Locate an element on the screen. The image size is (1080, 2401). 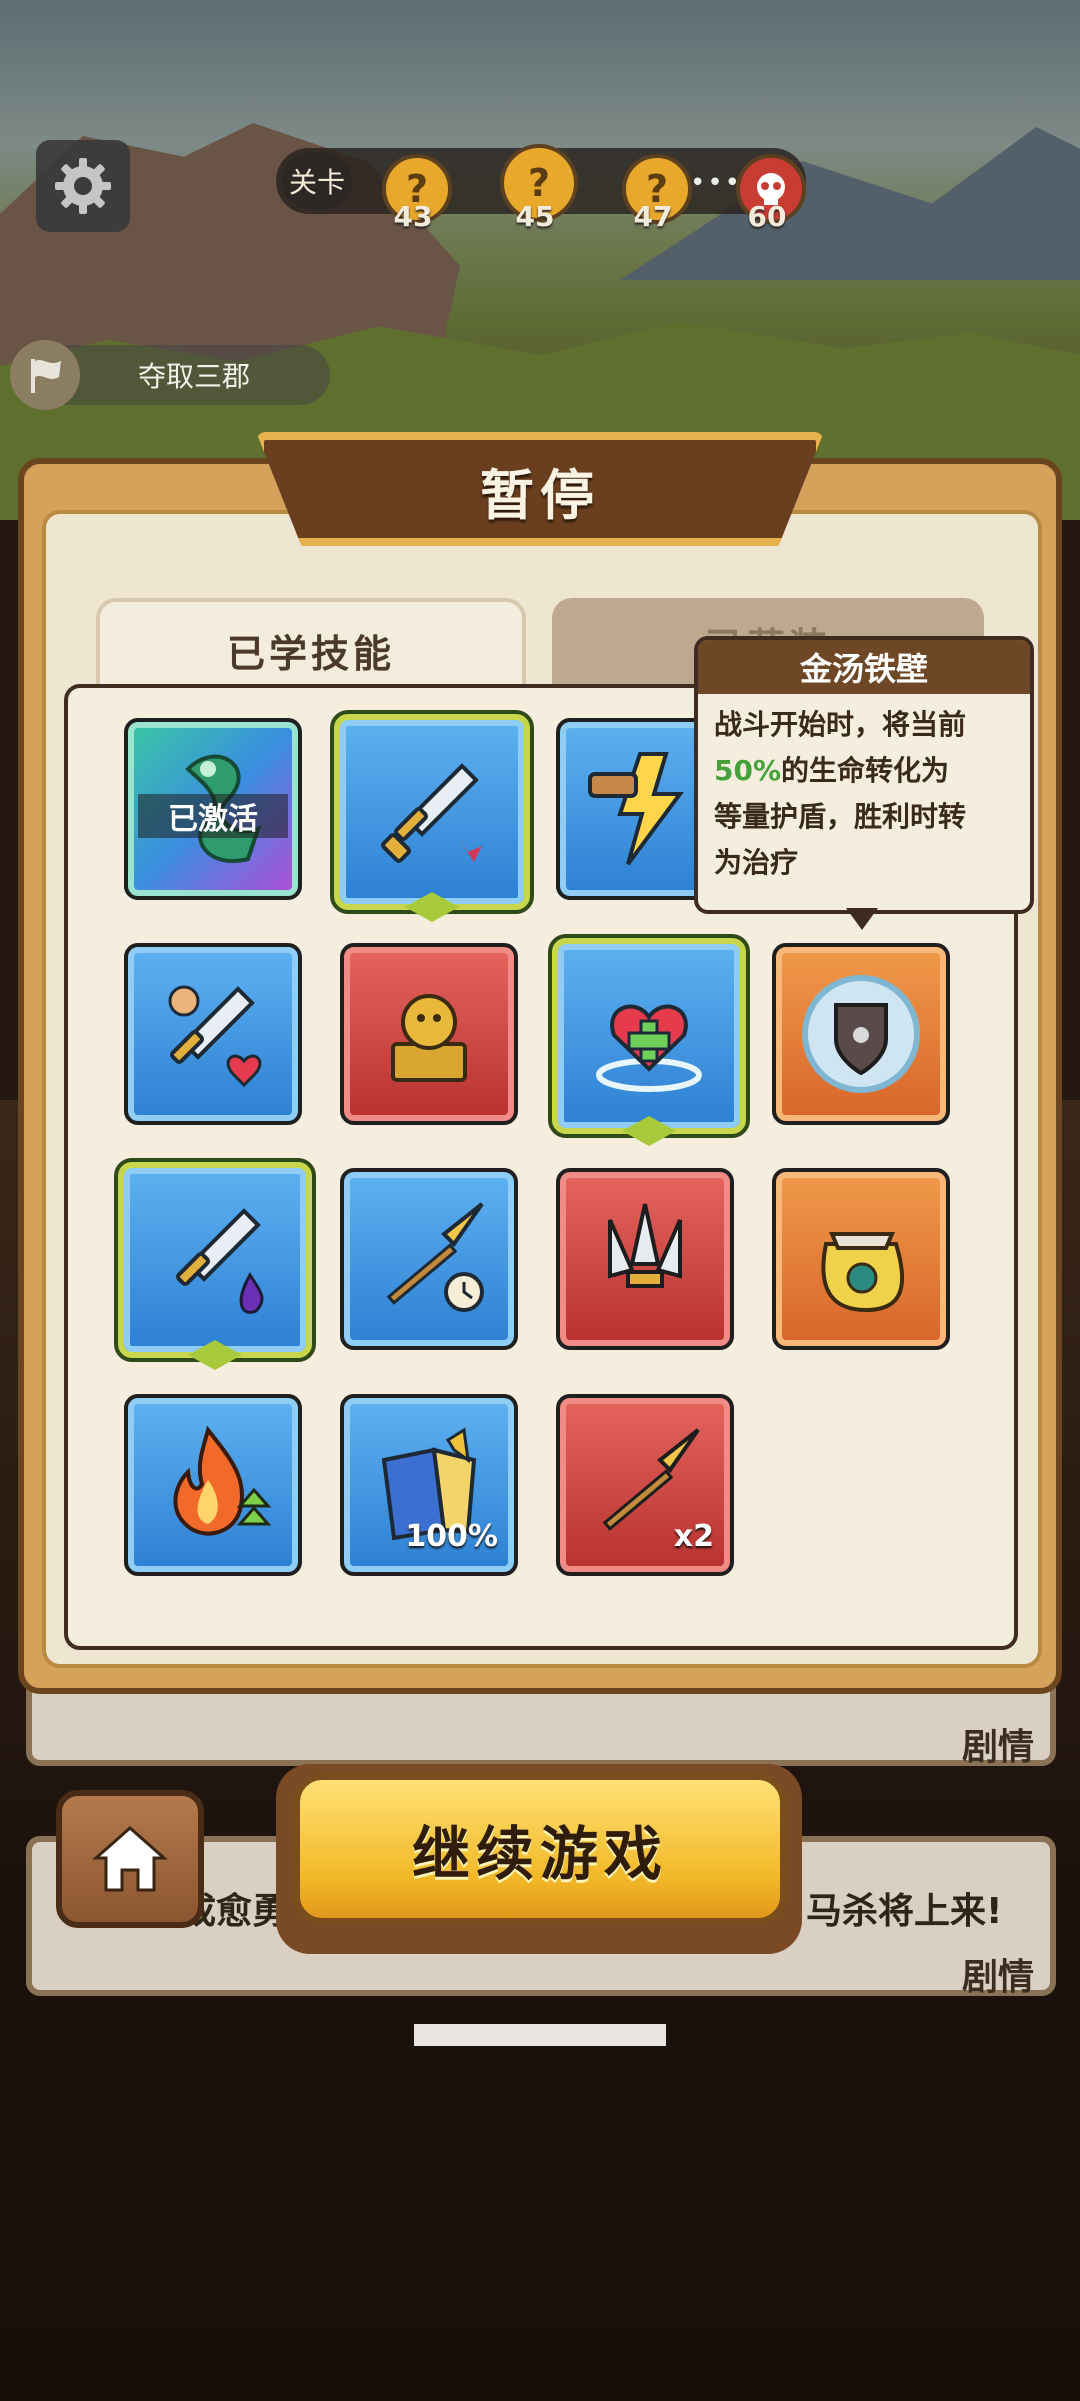
fire-up-icon is located at coordinates (222, 1480).